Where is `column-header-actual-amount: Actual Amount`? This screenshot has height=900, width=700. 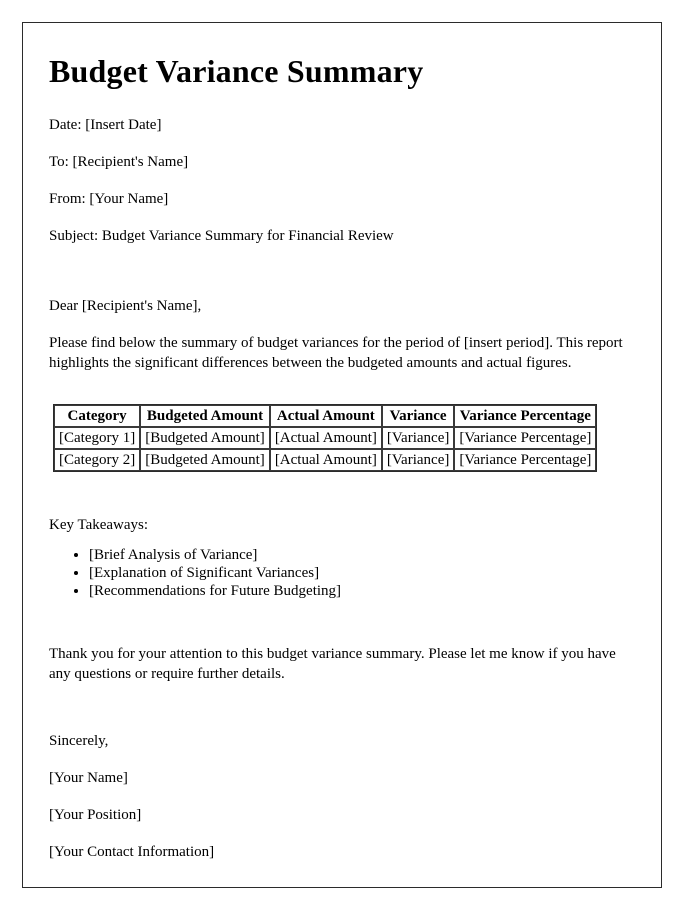
column-header-actual-amount: Actual Amount is located at coordinates (325, 415).